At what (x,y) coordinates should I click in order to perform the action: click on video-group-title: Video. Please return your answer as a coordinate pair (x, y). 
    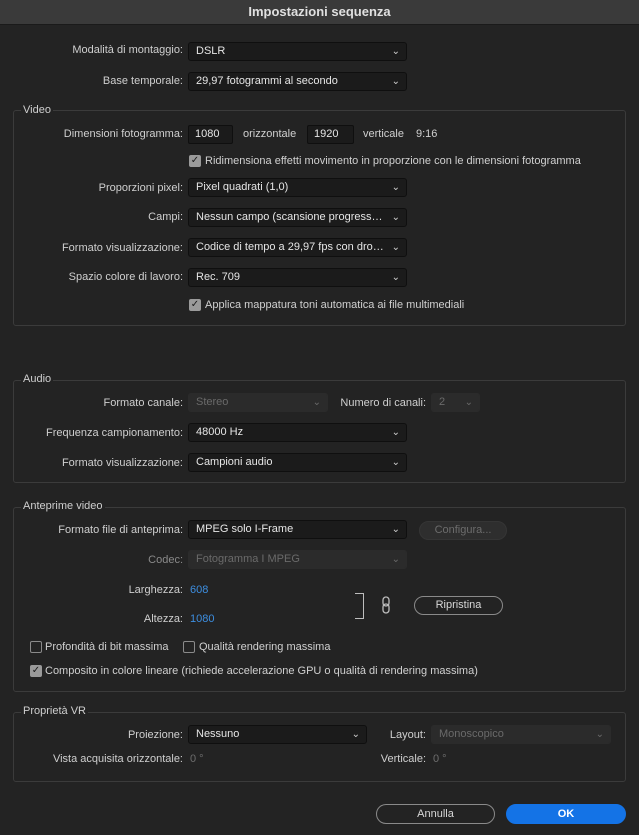
    Looking at the image, I should click on (37, 110).